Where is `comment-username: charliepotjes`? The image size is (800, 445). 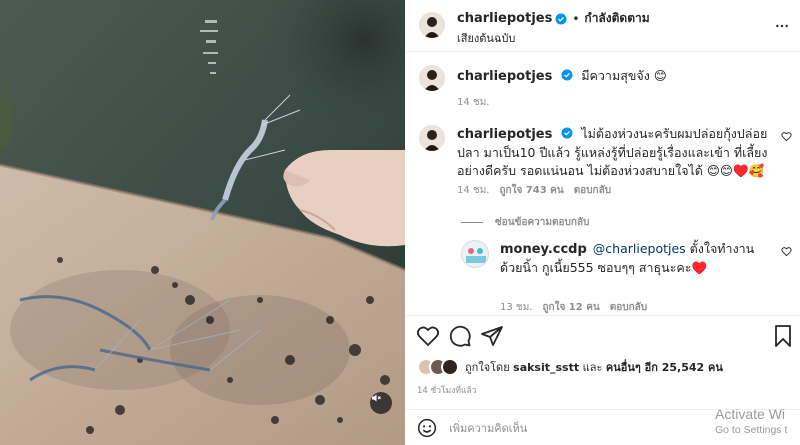
comment-username: charliepotjes is located at coordinates (504, 134).